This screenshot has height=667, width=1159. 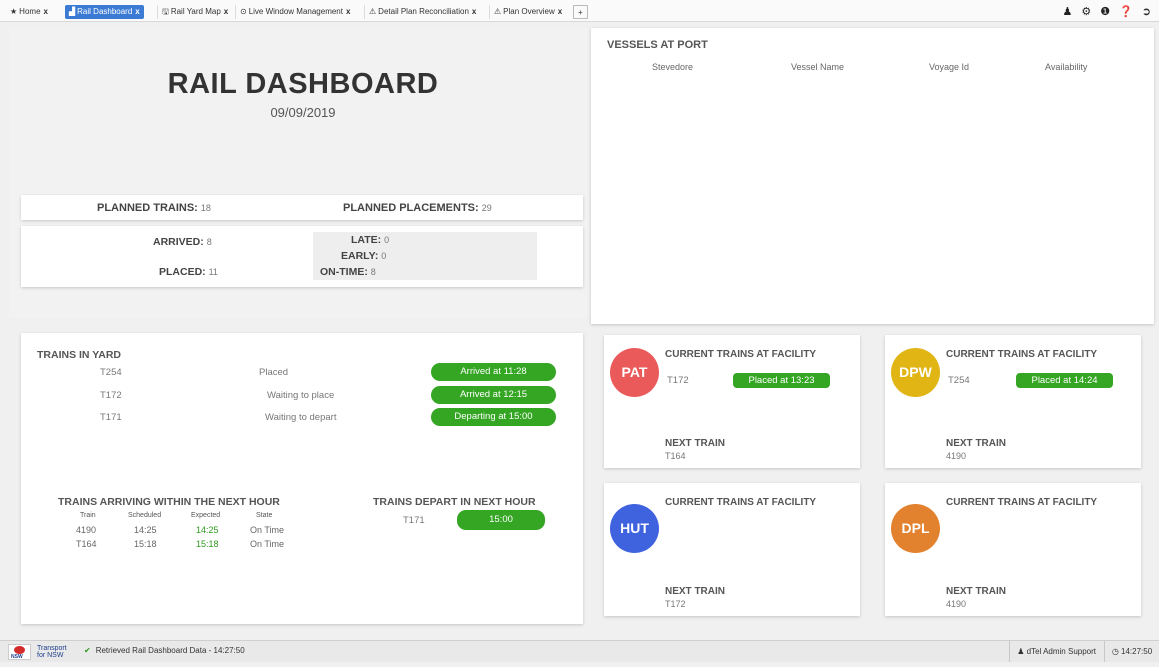 I want to click on tab-rail-dashboard: ▟ Rail Dashboard x, so click(x=104, y=12).